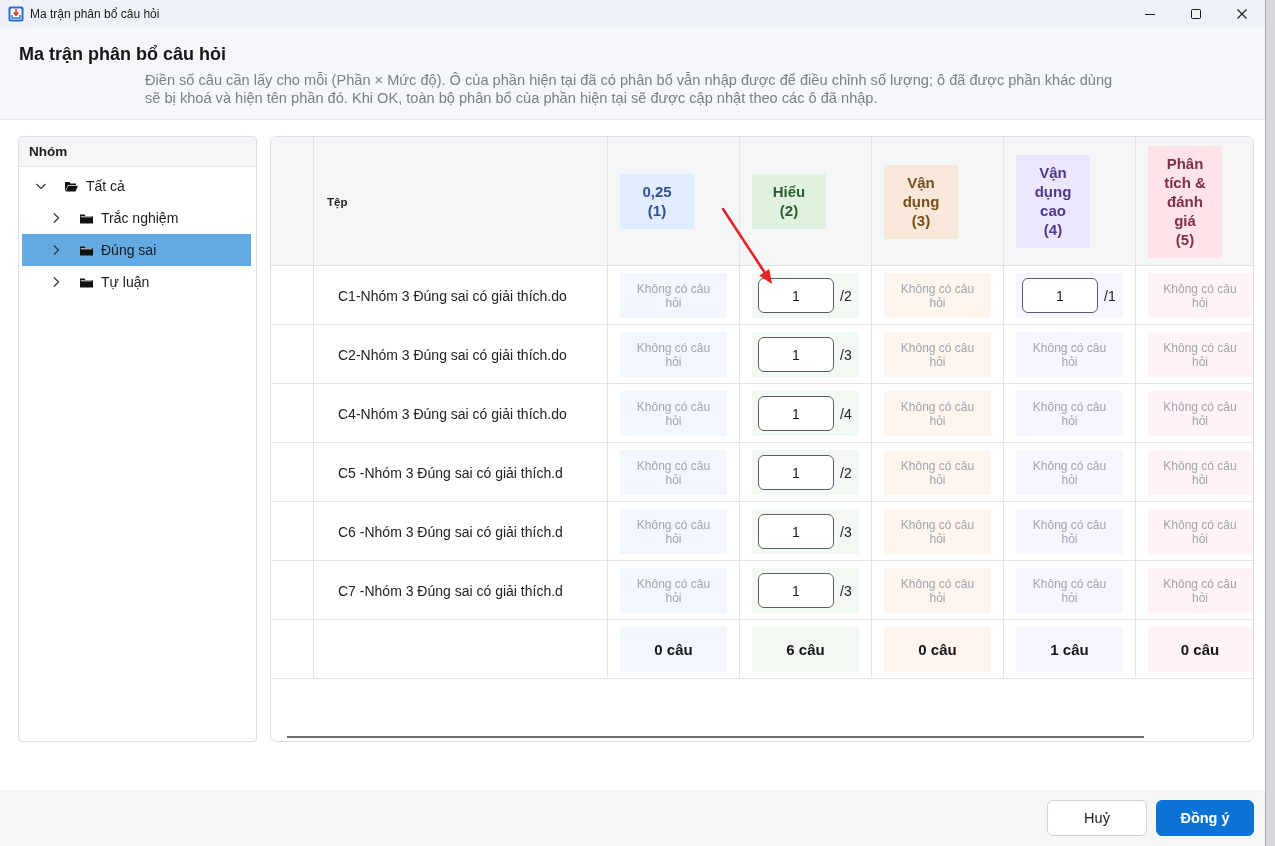 This screenshot has height=846, width=1275. What do you see at coordinates (846, 413) in the screenshot?
I see `available-count: /4` at bounding box center [846, 413].